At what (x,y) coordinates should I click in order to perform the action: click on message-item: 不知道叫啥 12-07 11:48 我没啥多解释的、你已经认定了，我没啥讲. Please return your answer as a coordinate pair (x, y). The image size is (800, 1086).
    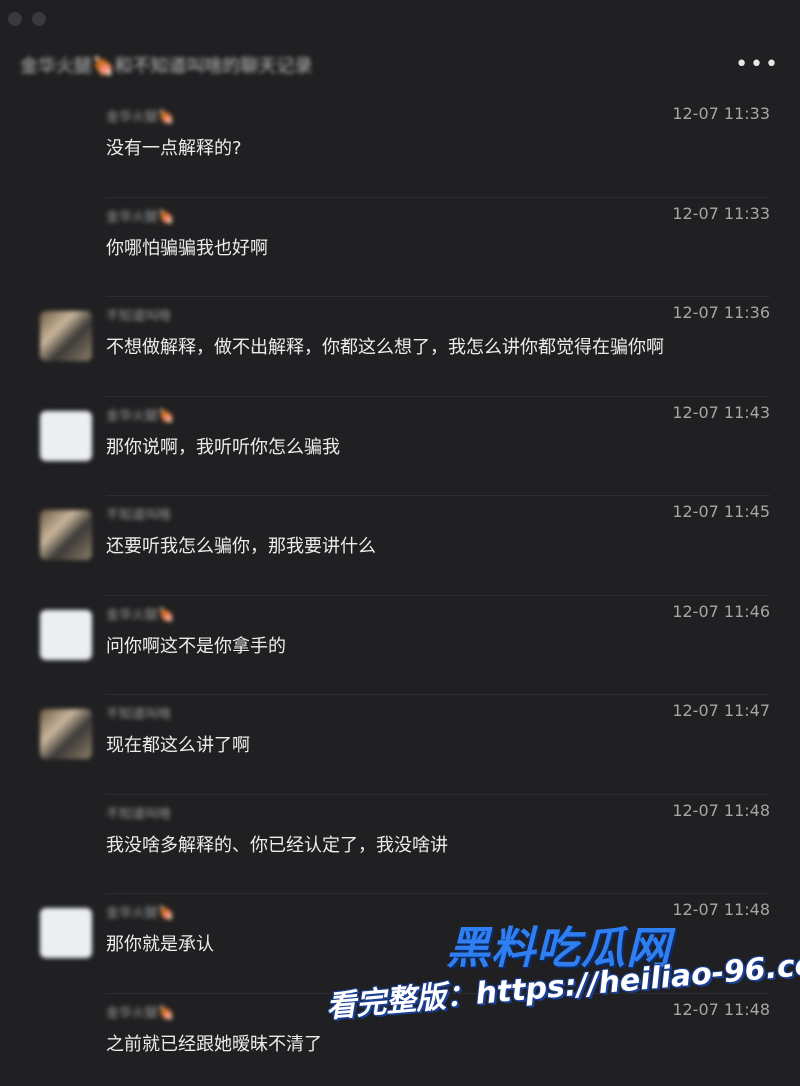
    Looking at the image, I should click on (400, 844).